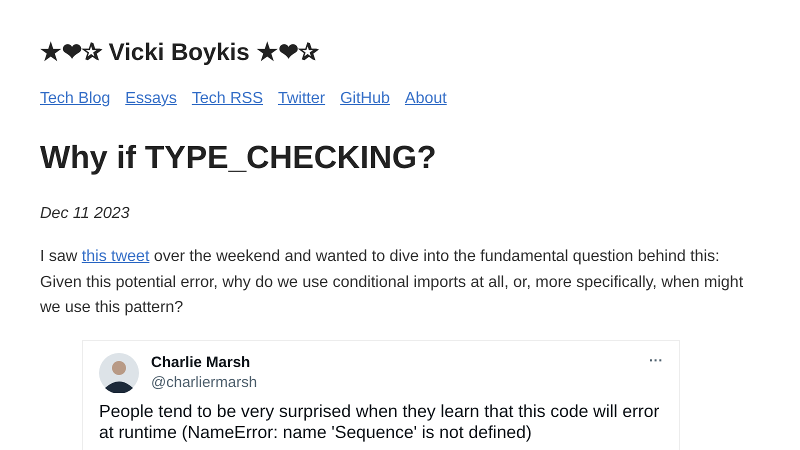  I want to click on nav-link: About, so click(425, 99).